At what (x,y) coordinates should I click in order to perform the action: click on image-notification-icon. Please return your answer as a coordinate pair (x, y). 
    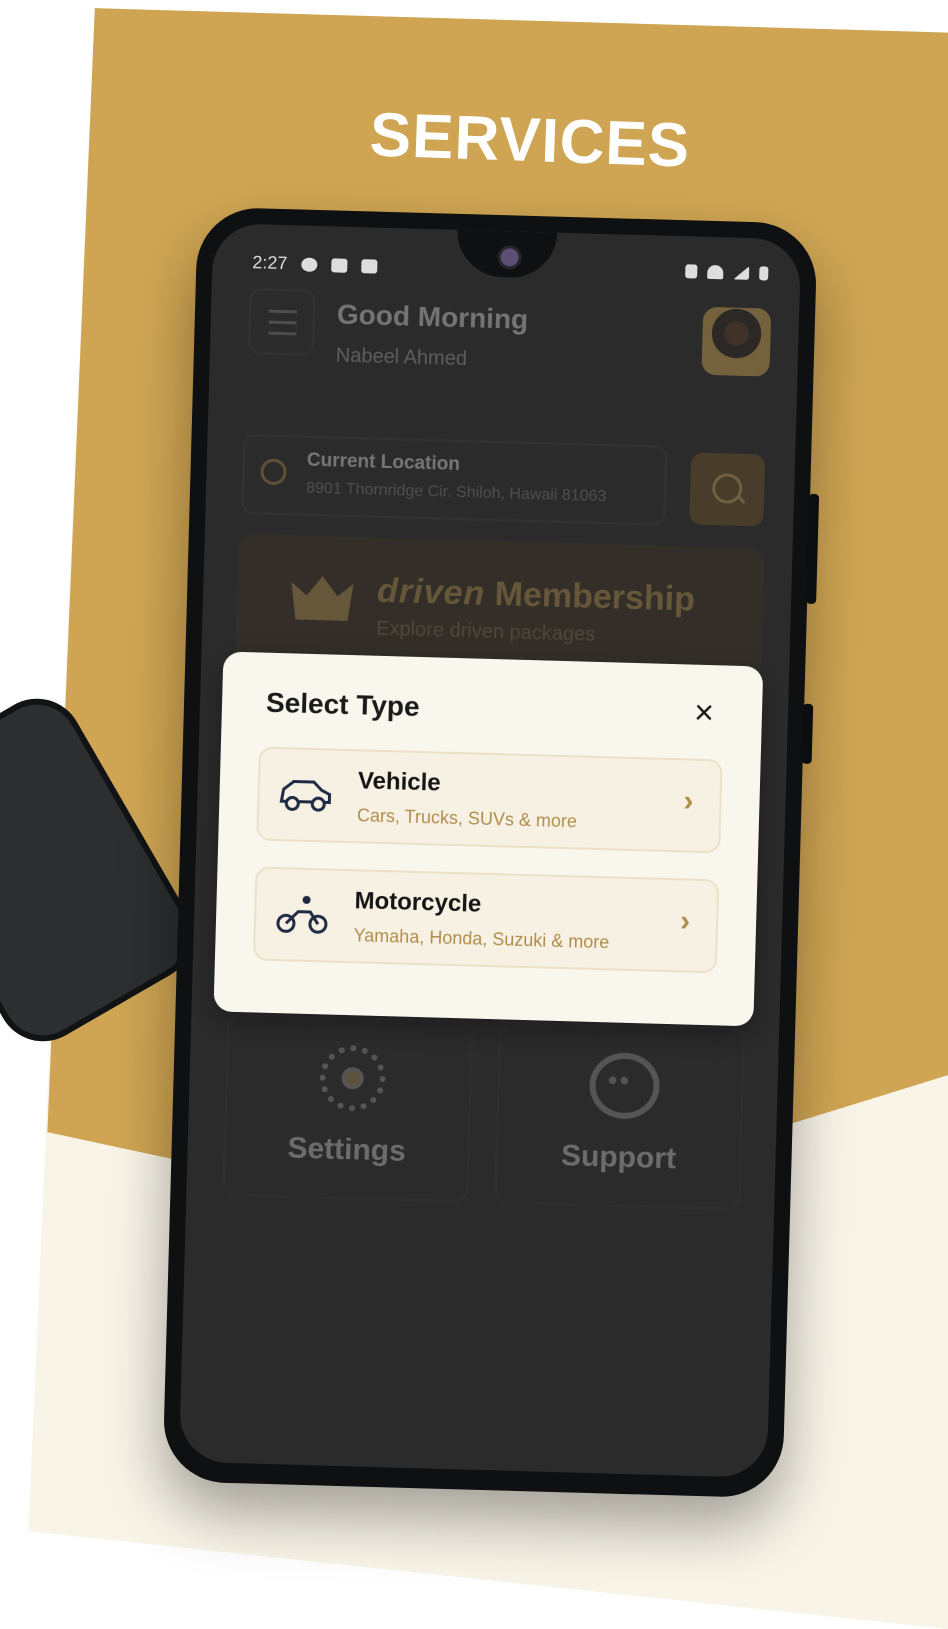
    Looking at the image, I should click on (339, 265).